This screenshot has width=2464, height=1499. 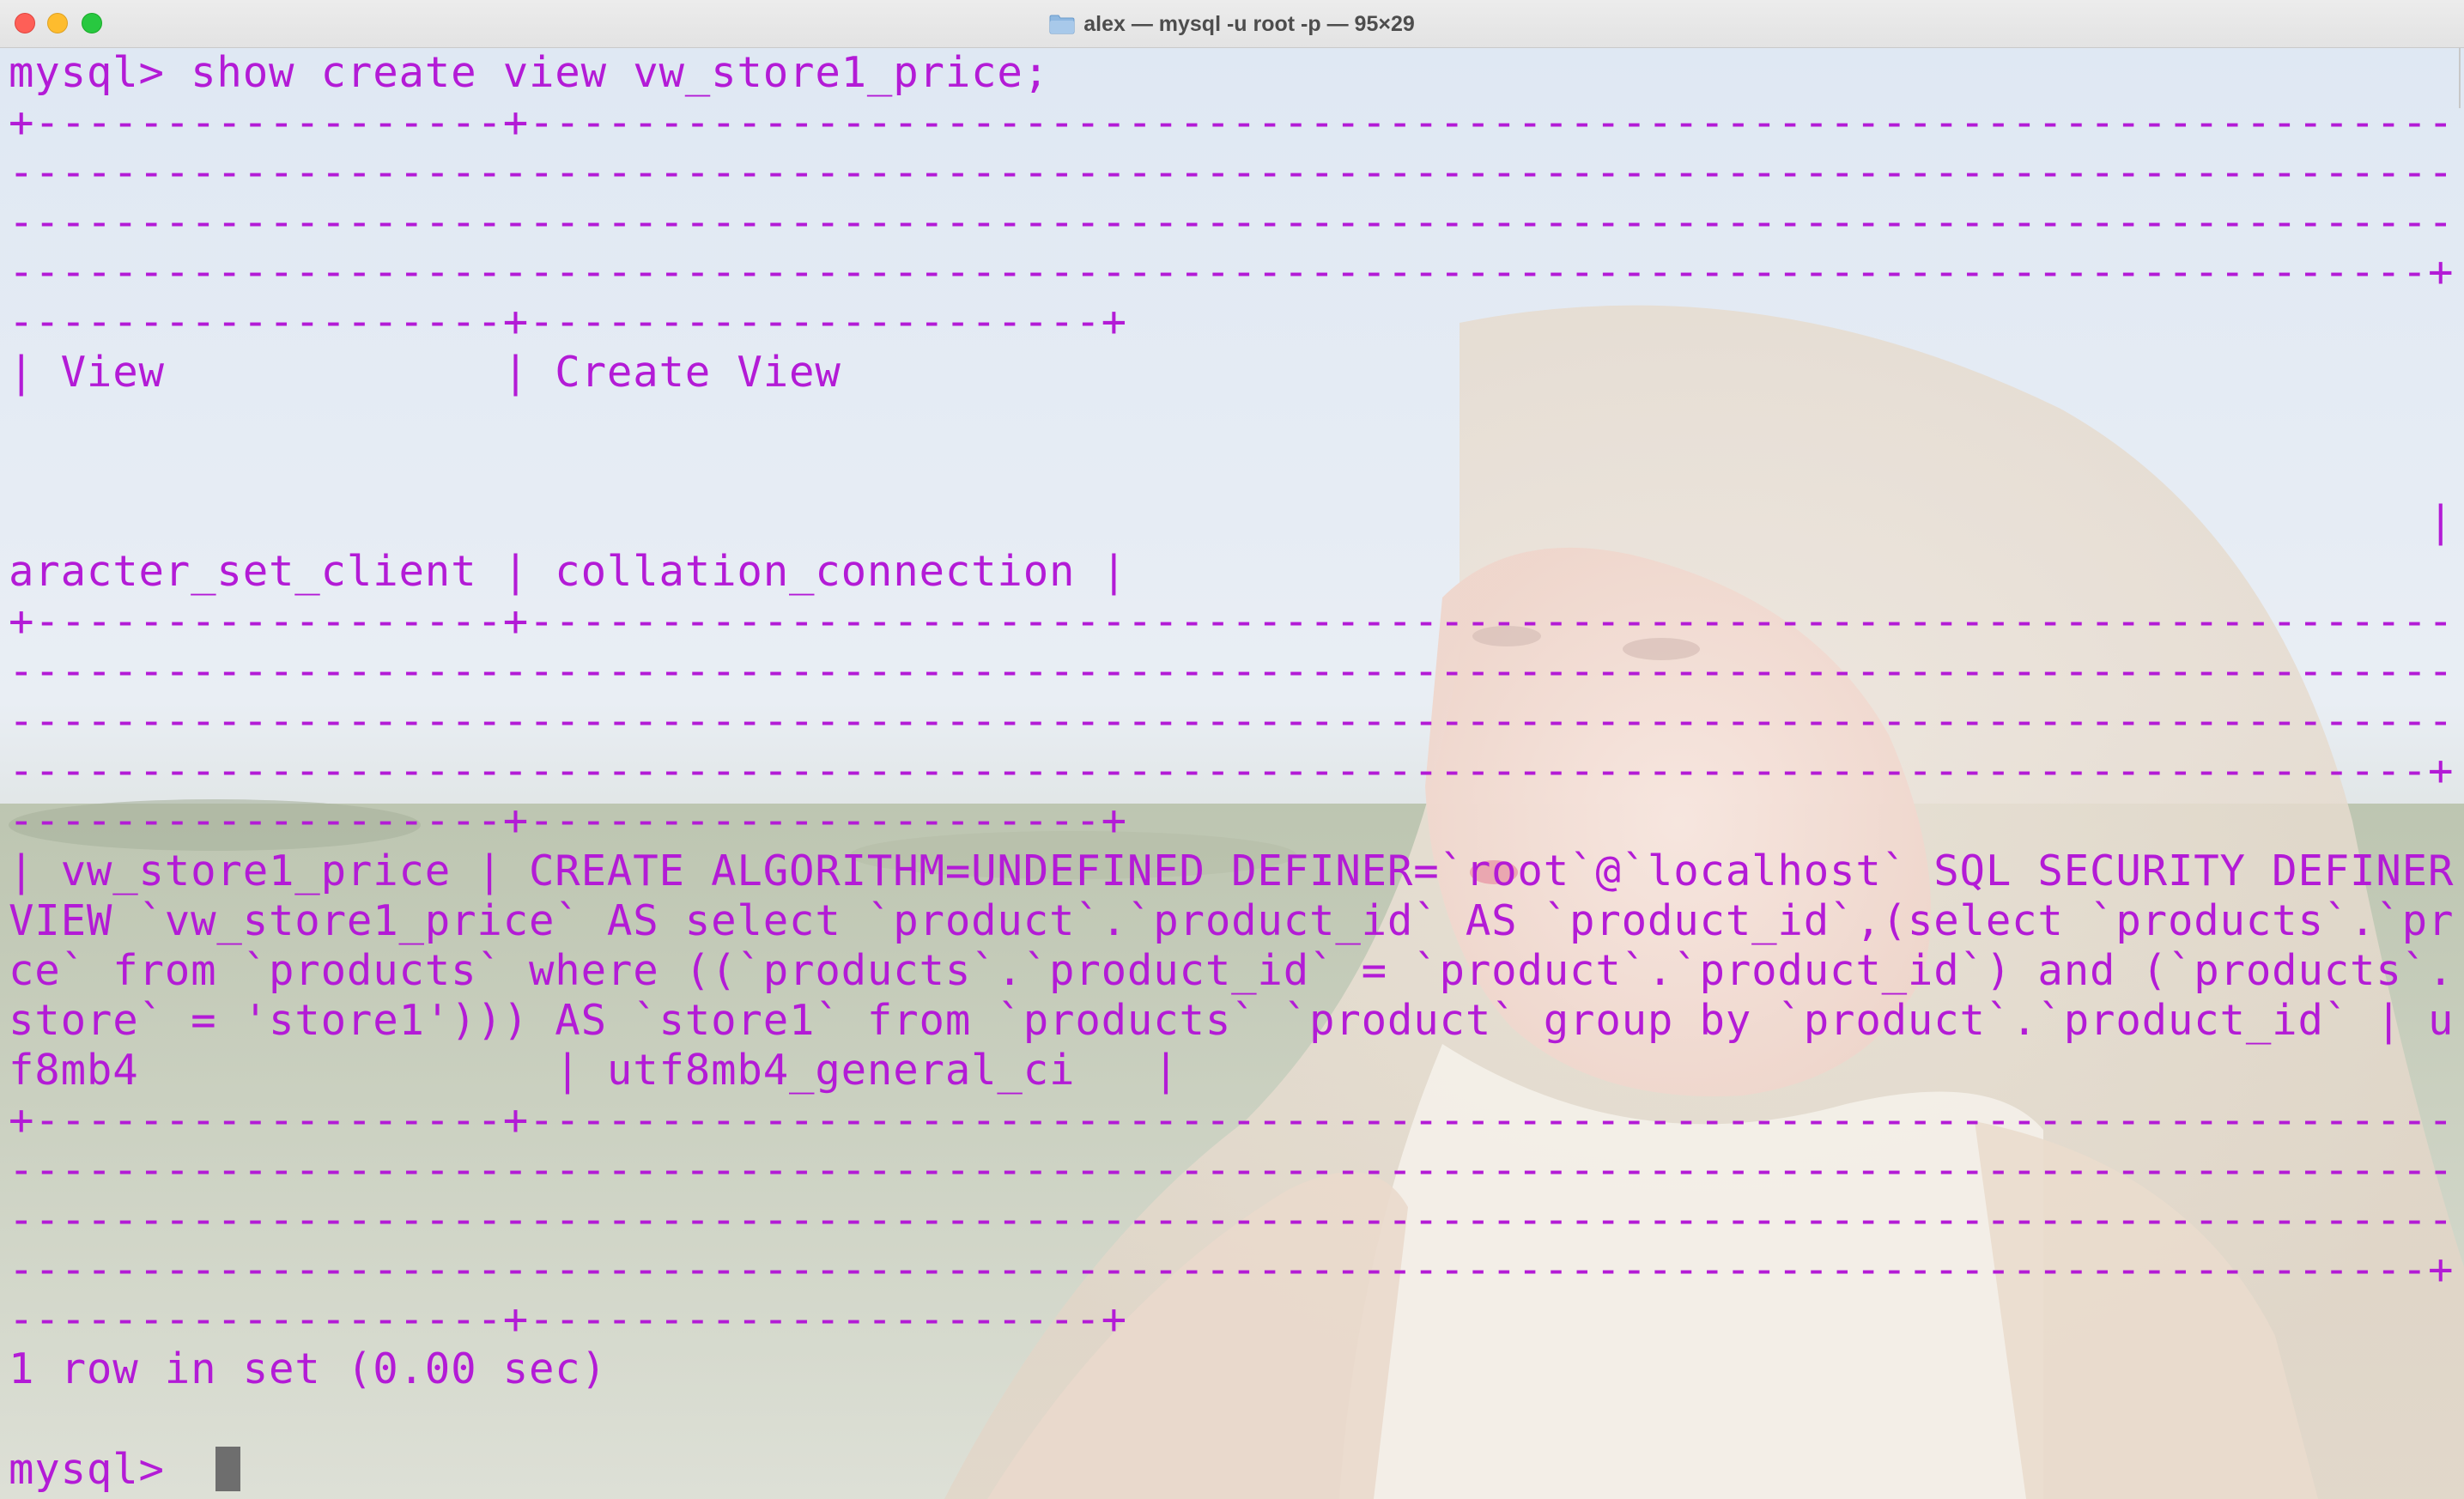 I want to click on result-summary: 1 row in set (0.00 sec), so click(x=308, y=1369).